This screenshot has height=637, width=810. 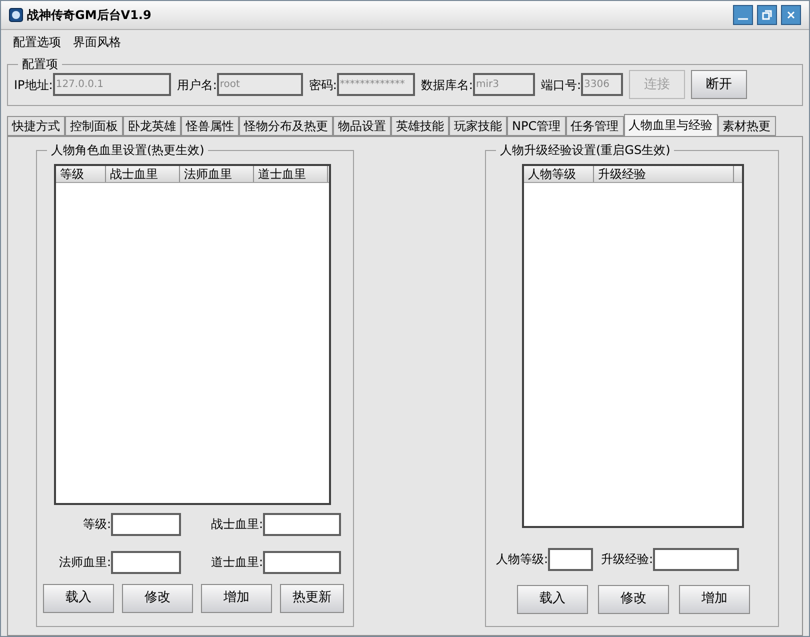 What do you see at coordinates (236, 563) in the screenshot?
I see `field-label: 道士血里:` at bounding box center [236, 563].